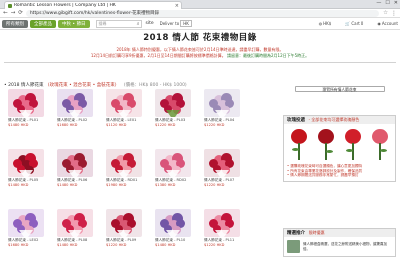 This screenshot has width=400, height=271. I want to click on currency-value: HK$, so click(327, 23).